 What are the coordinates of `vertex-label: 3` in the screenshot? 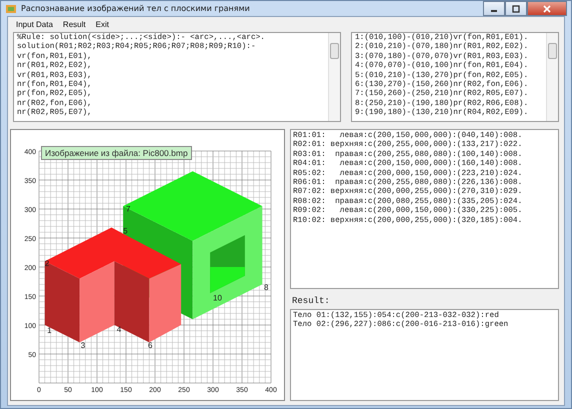 It's located at (83, 345).